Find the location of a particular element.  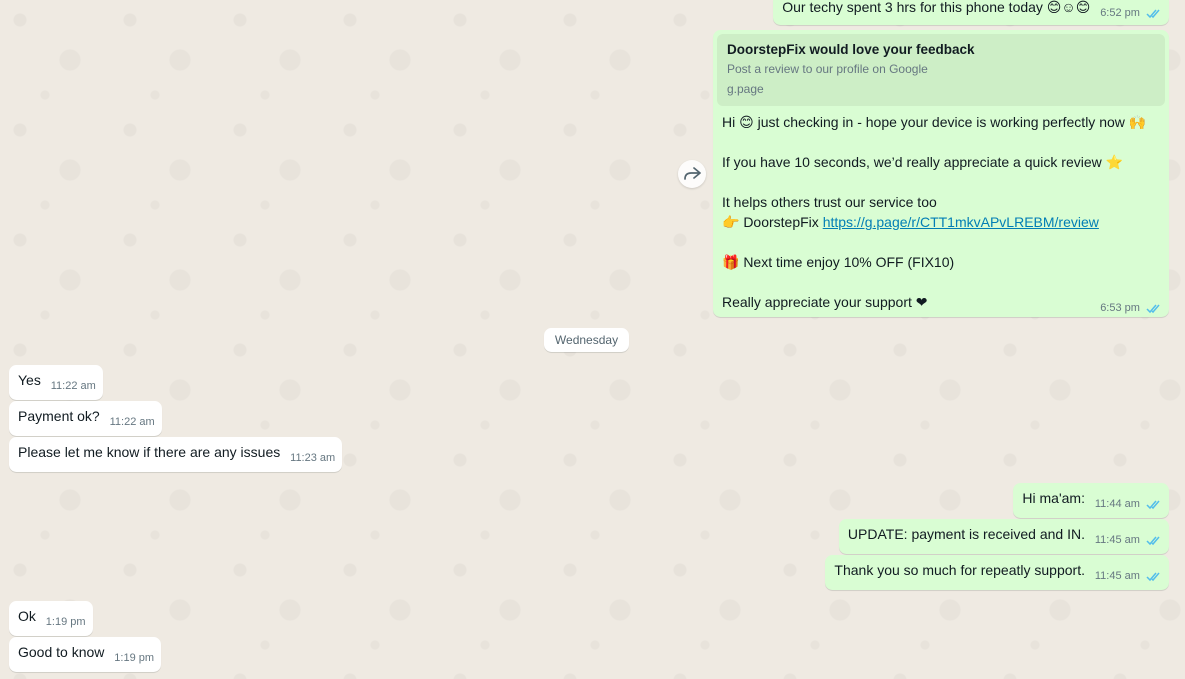

message-text: Yes is located at coordinates (29, 380).